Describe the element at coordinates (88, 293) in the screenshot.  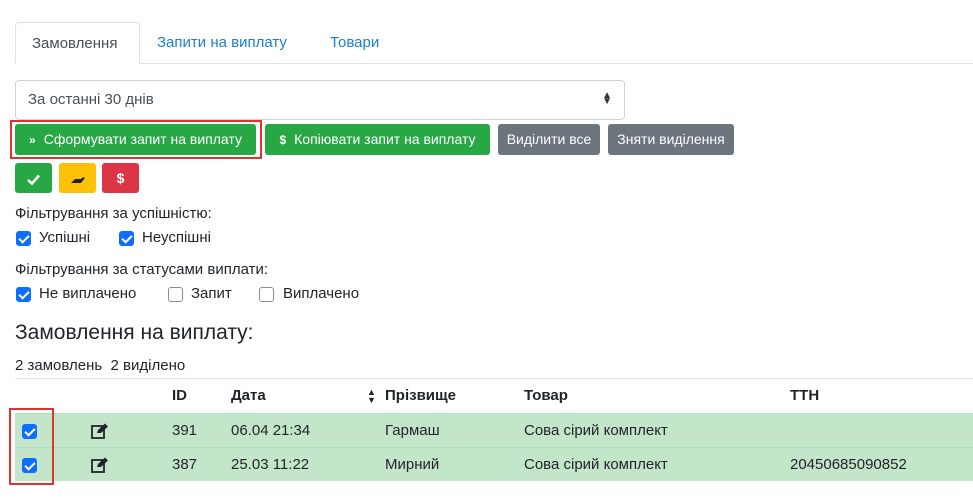
I see `checkbox-not-paid-label: Не виплачено` at that location.